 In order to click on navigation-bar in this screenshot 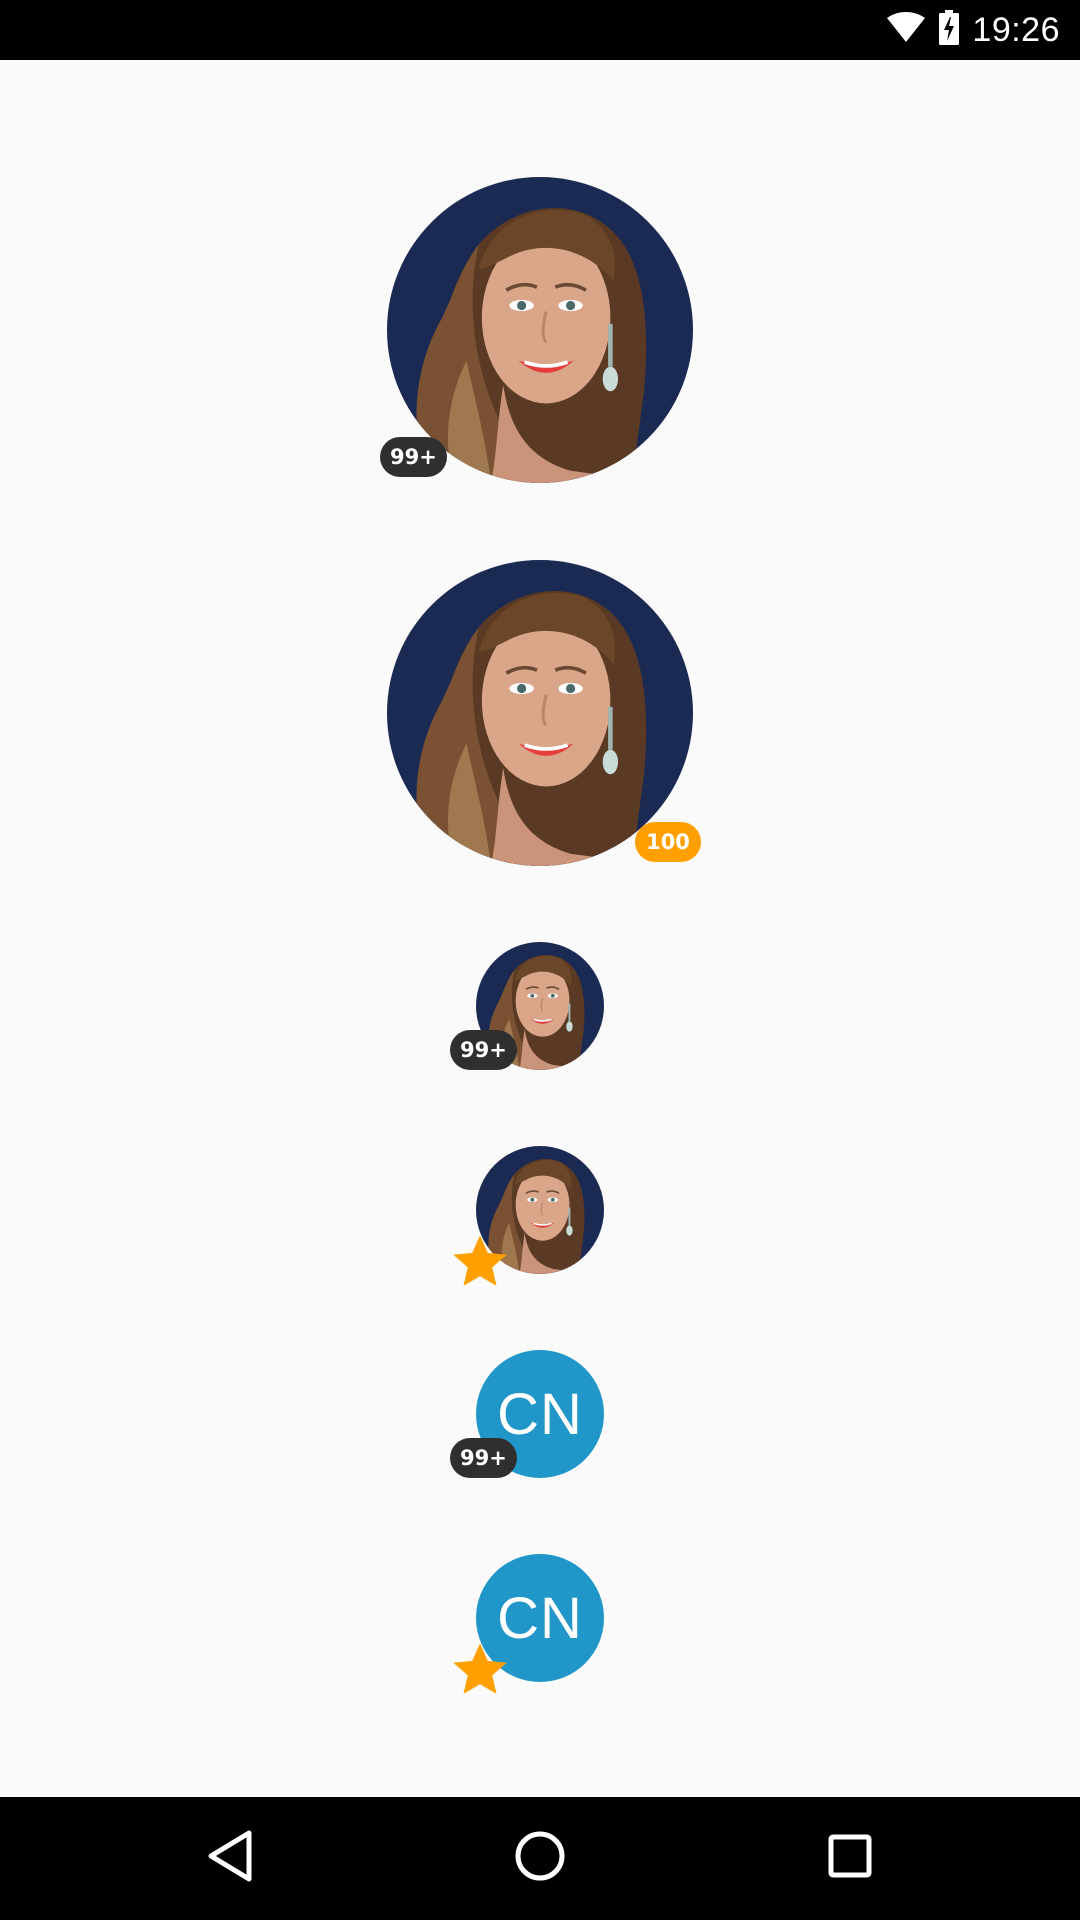, I will do `click(540, 1858)`.